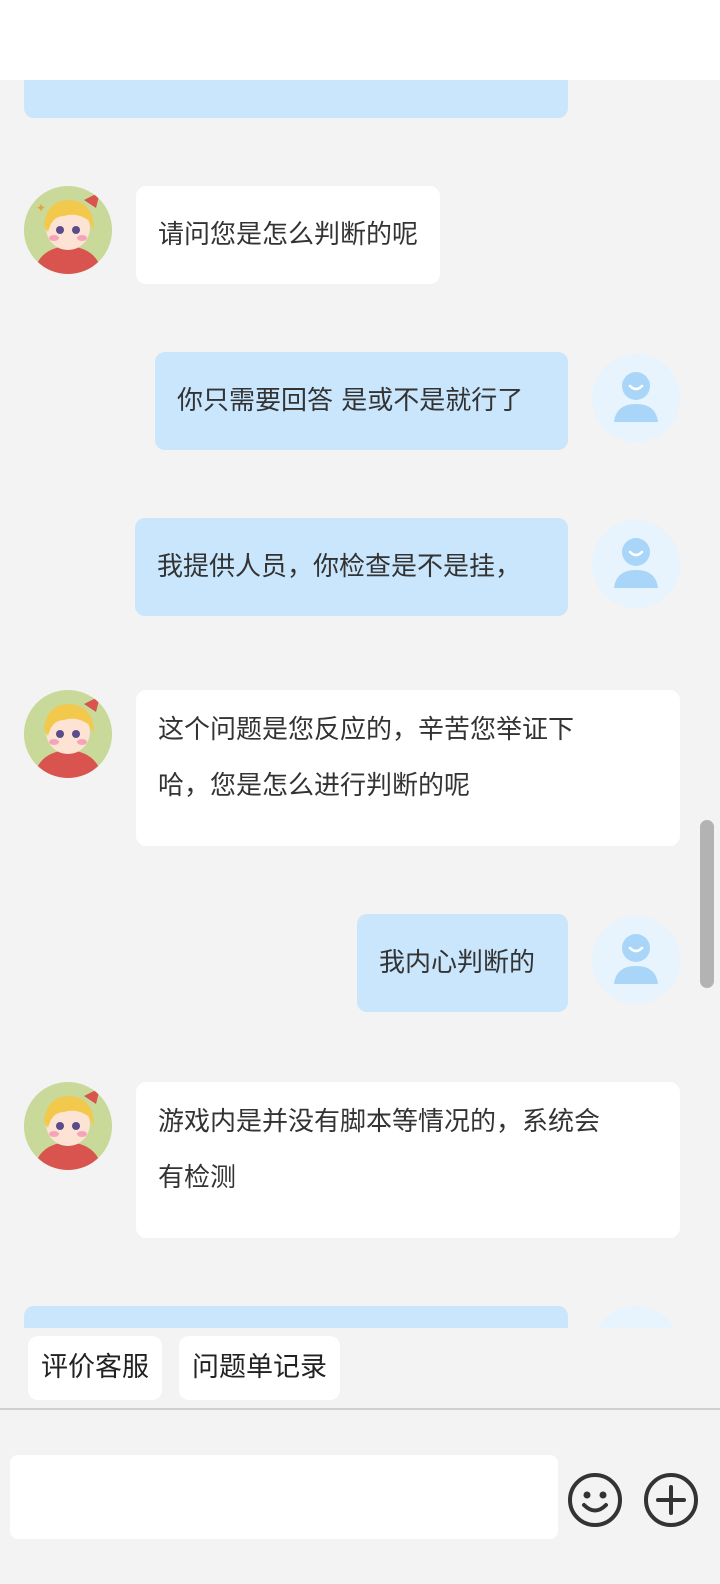 This screenshot has height=1584, width=720. What do you see at coordinates (408, 768) in the screenshot?
I see `agent-message-bubble: 这个问题是您反应的，辛苦您举证下 哈，您是怎么进行判断的呢` at bounding box center [408, 768].